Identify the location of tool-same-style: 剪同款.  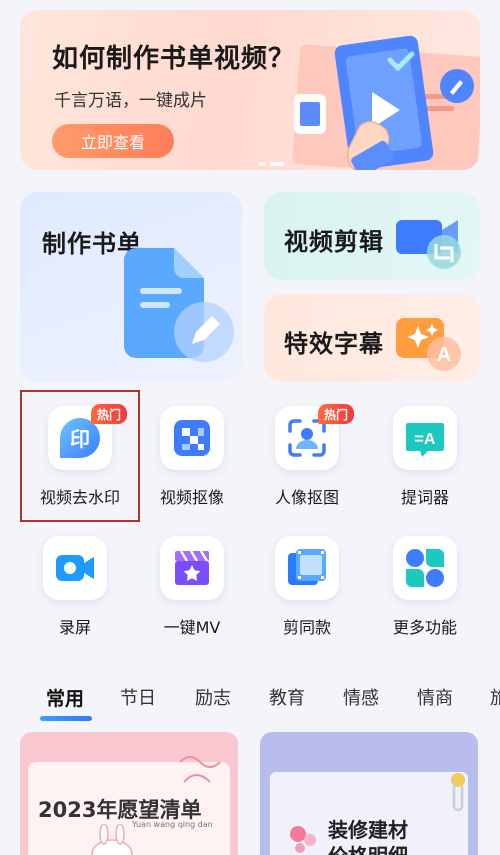
(307, 582).